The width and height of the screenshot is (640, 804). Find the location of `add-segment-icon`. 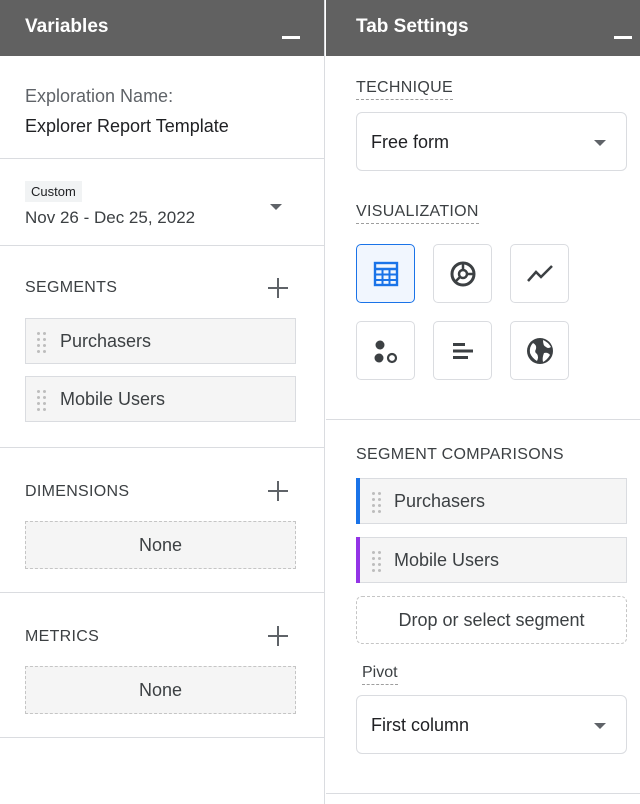

add-segment-icon is located at coordinates (278, 288).